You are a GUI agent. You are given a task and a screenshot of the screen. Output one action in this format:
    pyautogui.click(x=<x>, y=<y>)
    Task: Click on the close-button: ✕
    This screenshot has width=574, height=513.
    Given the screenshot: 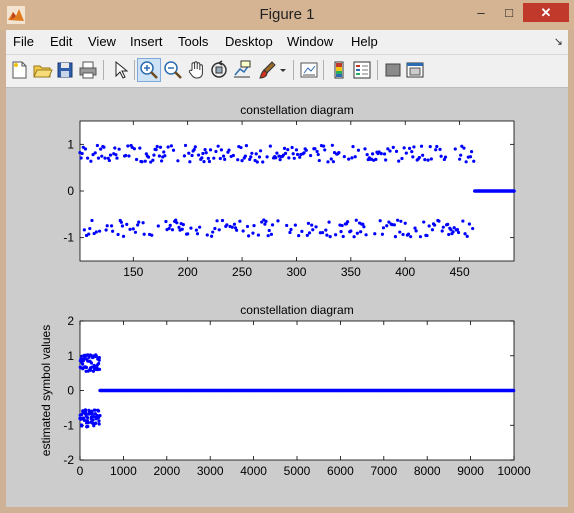 What is the action you would take?
    pyautogui.click(x=546, y=12)
    